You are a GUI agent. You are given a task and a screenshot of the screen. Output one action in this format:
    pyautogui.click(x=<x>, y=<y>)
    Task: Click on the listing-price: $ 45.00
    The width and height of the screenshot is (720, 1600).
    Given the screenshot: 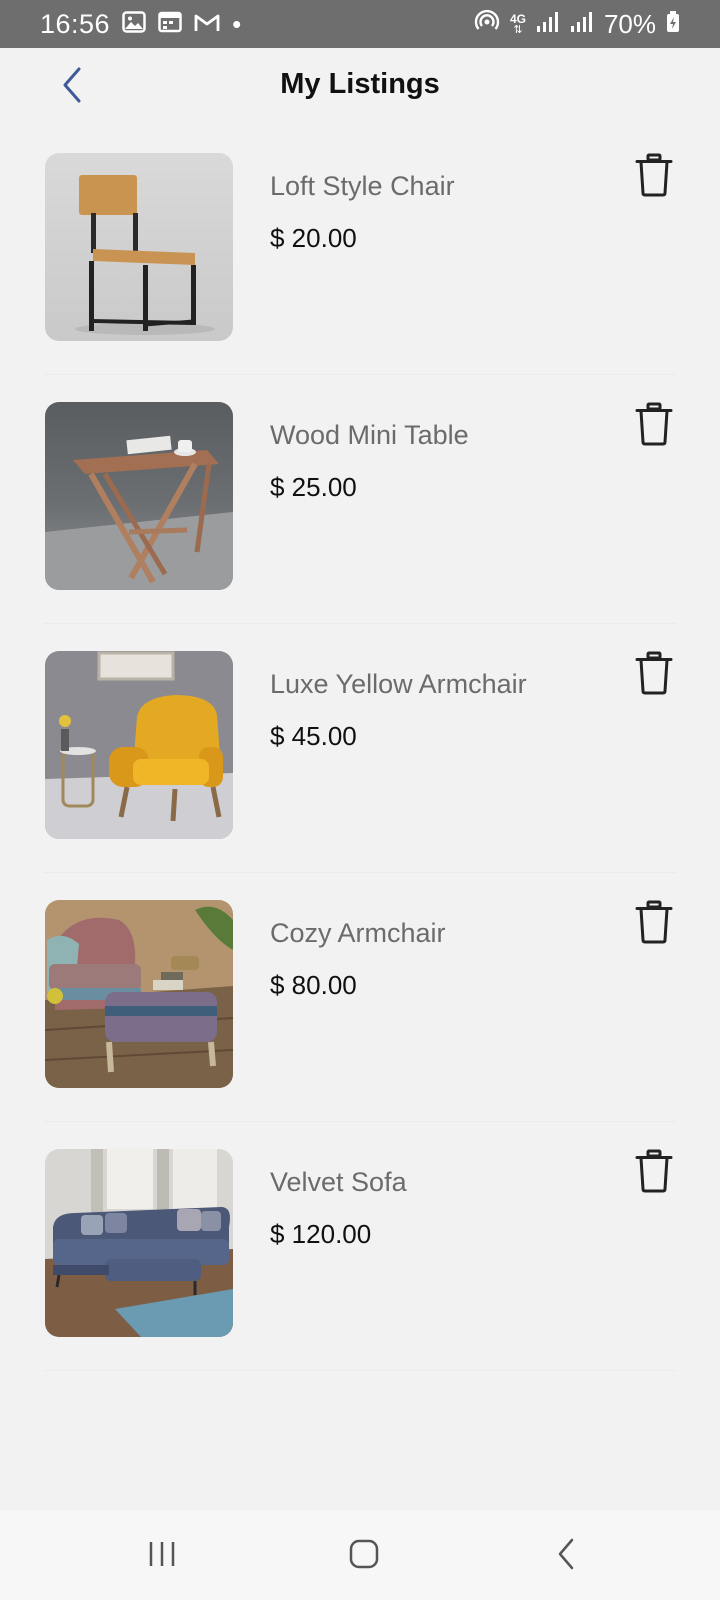 What is the action you would take?
    pyautogui.click(x=313, y=736)
    